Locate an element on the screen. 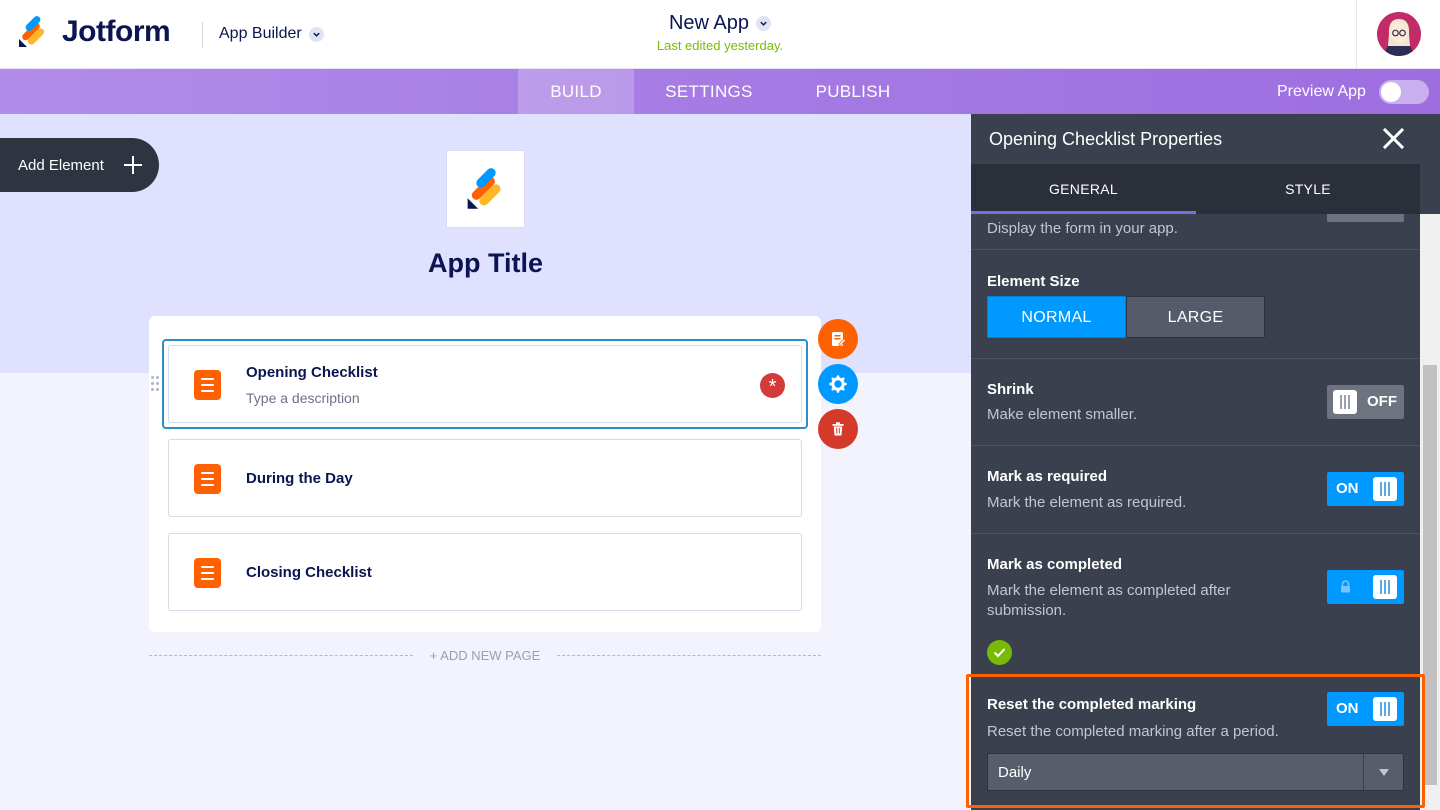 The image size is (1440, 810). item-title: Opening Checklist is located at coordinates (312, 372).